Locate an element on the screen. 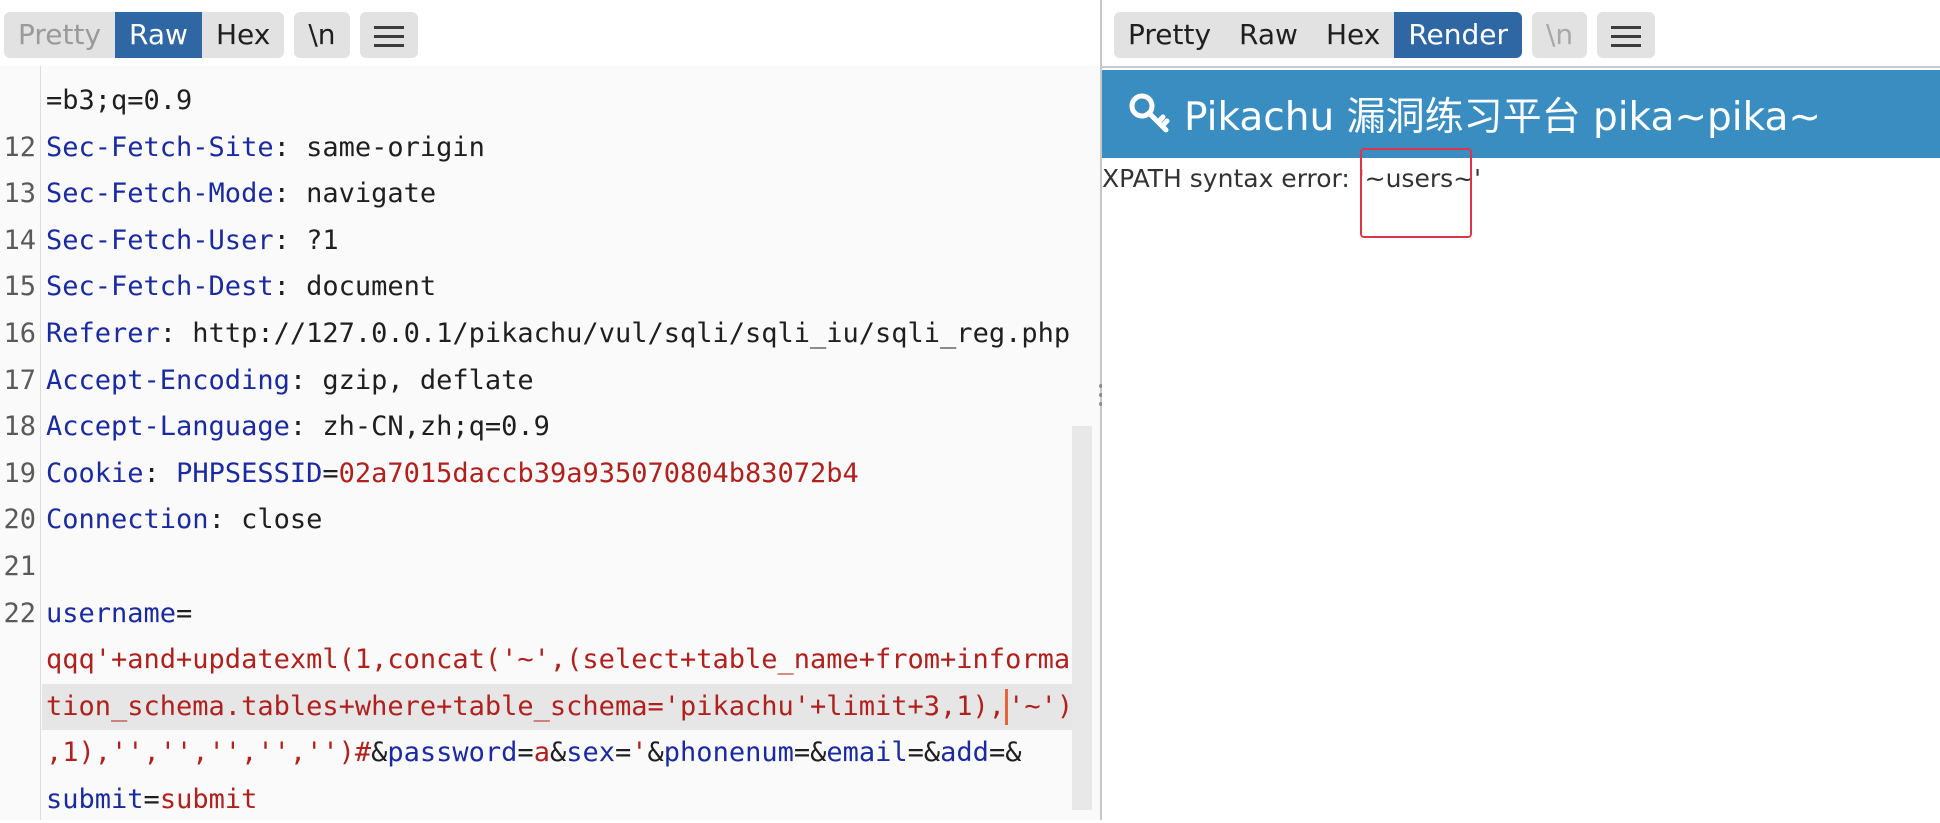  response-view-tabs: Pretty Raw Hex Render is located at coordinates (1318, 35).